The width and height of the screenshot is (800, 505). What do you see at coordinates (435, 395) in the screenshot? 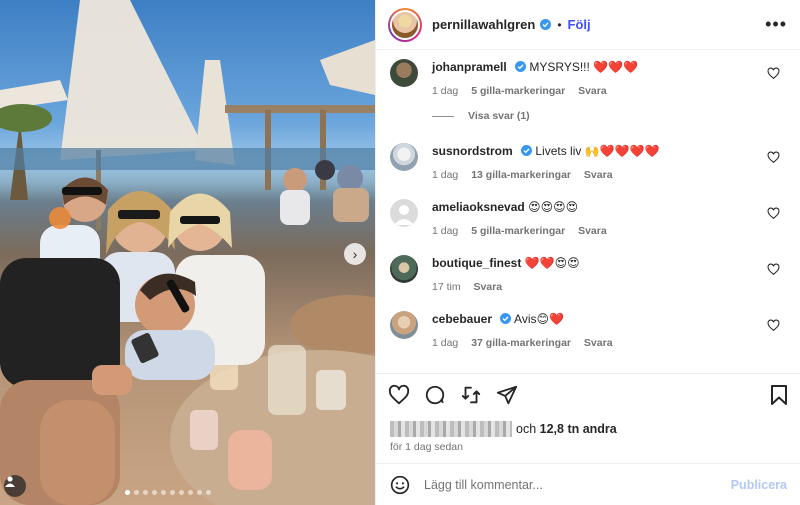
I see `comment-icon` at bounding box center [435, 395].